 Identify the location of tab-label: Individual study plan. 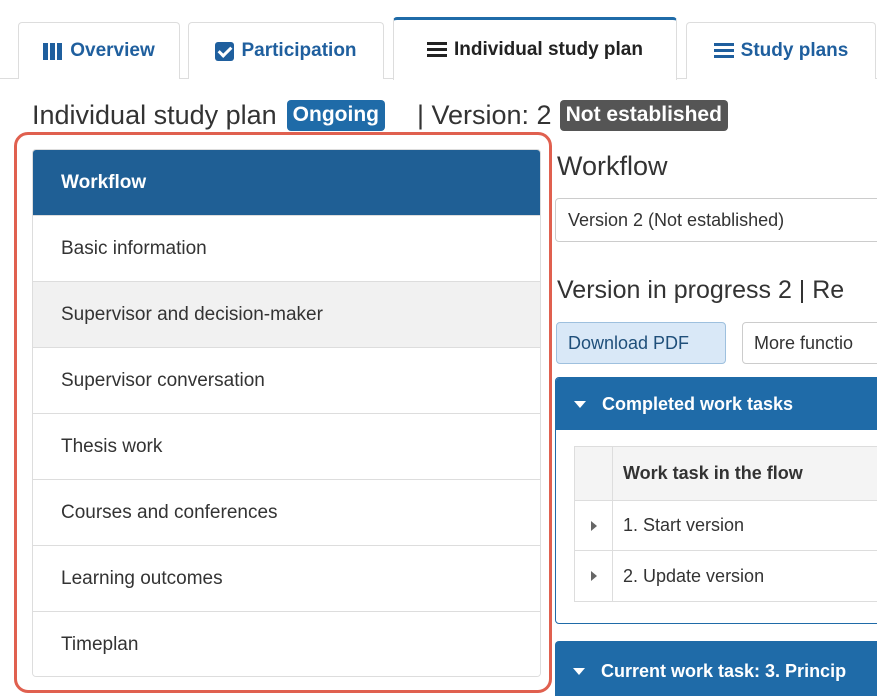
(548, 49).